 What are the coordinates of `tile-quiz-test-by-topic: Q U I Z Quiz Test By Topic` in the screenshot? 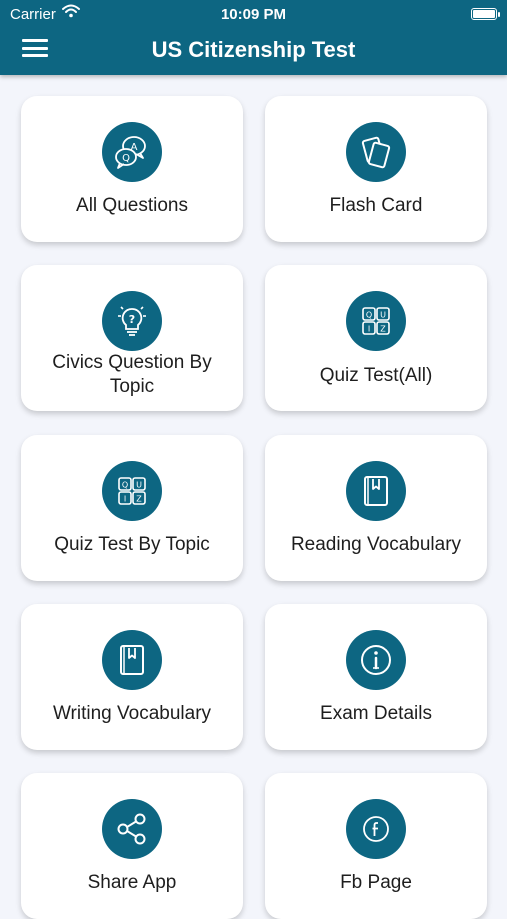 It's located at (132, 508).